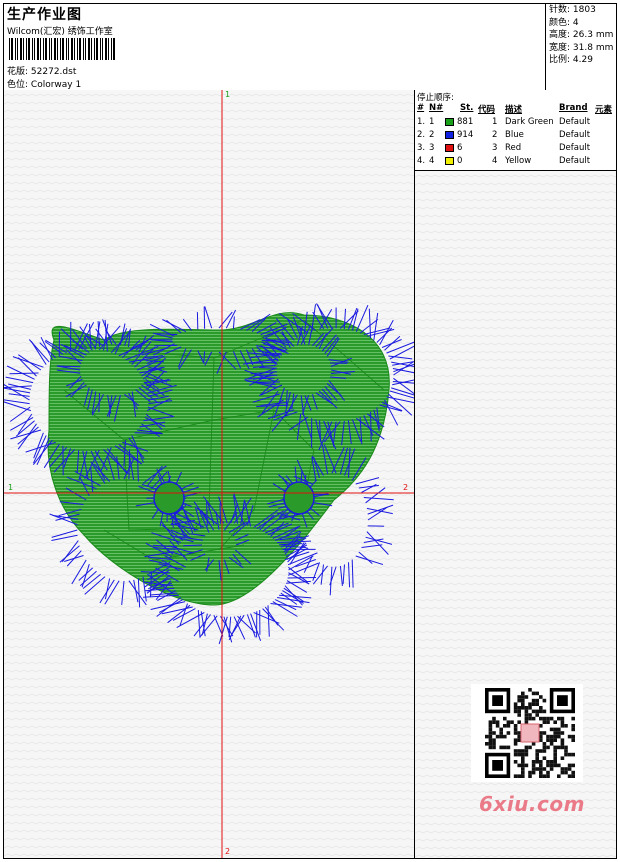  What do you see at coordinates (227, 851) in the screenshot?
I see `axis-bottom-label: 2` at bounding box center [227, 851].